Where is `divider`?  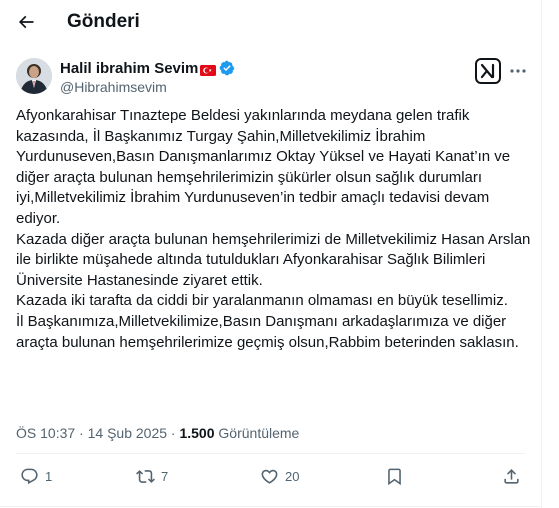 divider is located at coordinates (270, 453).